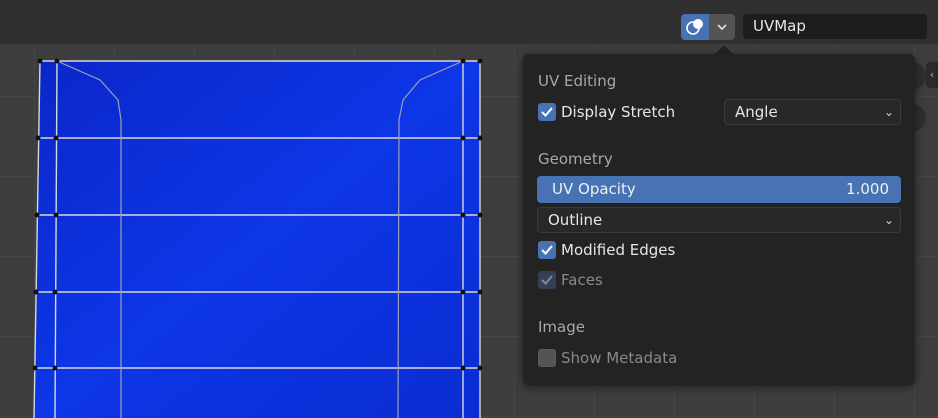  What do you see at coordinates (719, 189) in the screenshot?
I see `uv-opacity-slider: UV Opacity 1.000` at bounding box center [719, 189].